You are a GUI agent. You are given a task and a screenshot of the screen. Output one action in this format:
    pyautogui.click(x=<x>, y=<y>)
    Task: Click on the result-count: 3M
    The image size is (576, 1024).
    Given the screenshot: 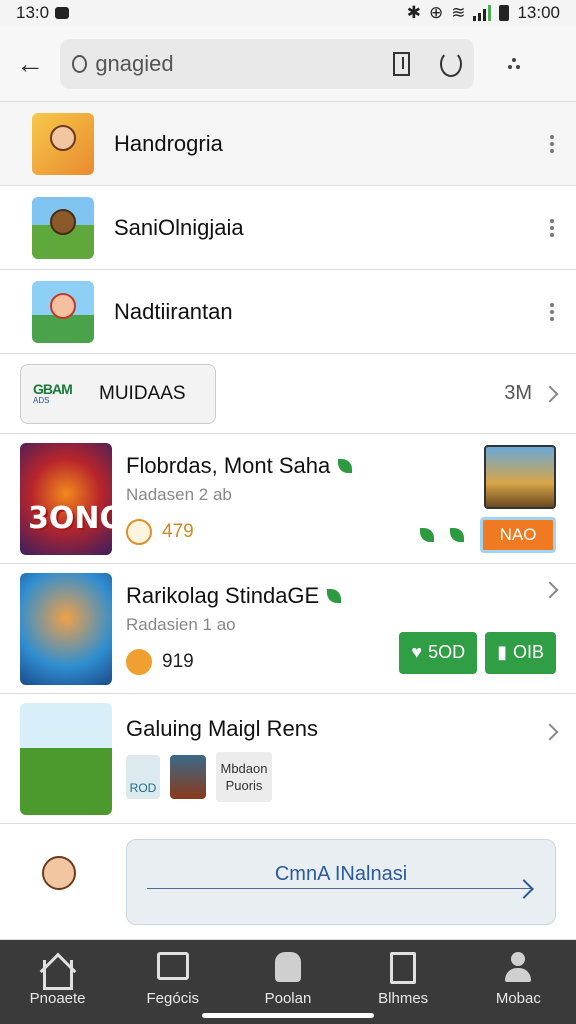 What is the action you would take?
    pyautogui.click(x=518, y=393)
    